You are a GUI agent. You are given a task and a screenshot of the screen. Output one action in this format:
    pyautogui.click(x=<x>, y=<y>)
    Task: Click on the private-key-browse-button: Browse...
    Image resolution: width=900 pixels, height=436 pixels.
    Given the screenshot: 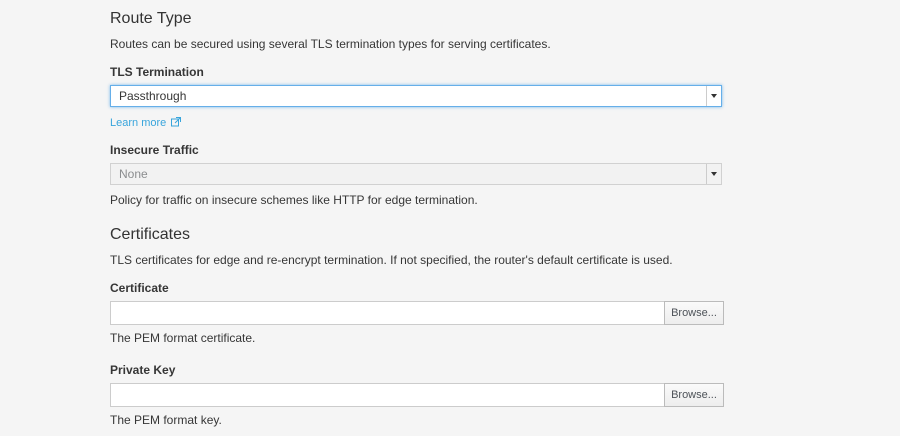 What is the action you would take?
    pyautogui.click(x=694, y=395)
    